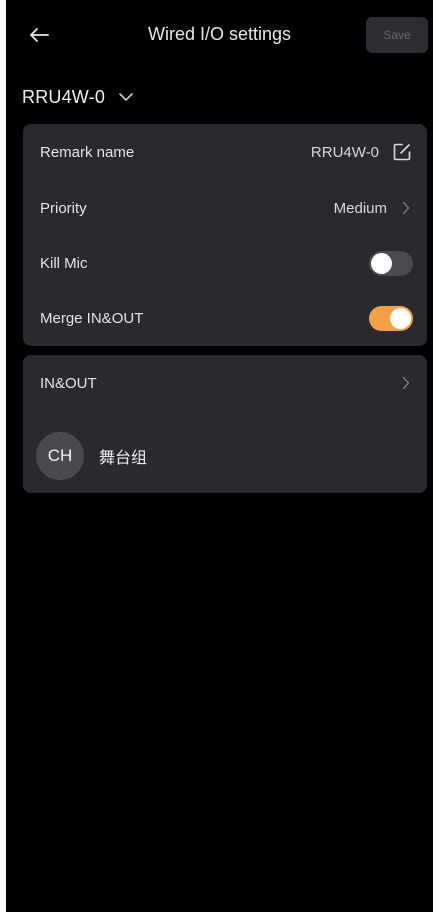  What do you see at coordinates (123, 457) in the screenshot?
I see `group-name: 舞台组` at bounding box center [123, 457].